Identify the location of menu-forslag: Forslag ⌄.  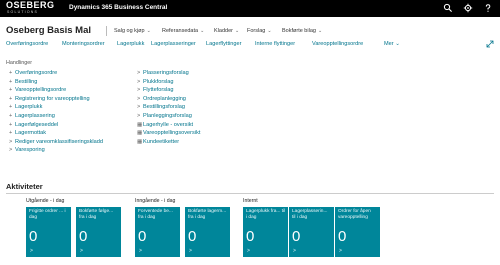
(259, 31).